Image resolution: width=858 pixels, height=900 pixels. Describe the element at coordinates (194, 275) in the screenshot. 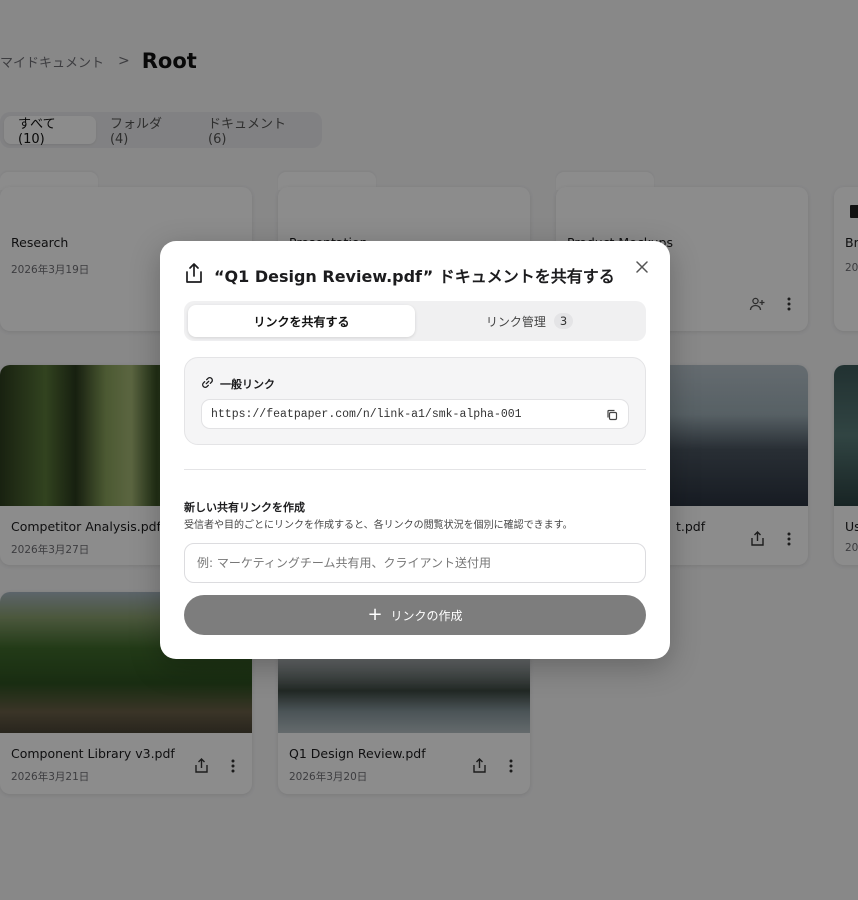

I see `share-icon` at that location.